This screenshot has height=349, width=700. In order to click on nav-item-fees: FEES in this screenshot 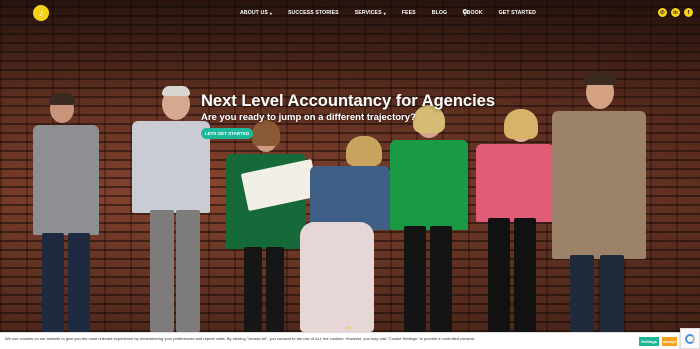, I will do `click(409, 13)`.